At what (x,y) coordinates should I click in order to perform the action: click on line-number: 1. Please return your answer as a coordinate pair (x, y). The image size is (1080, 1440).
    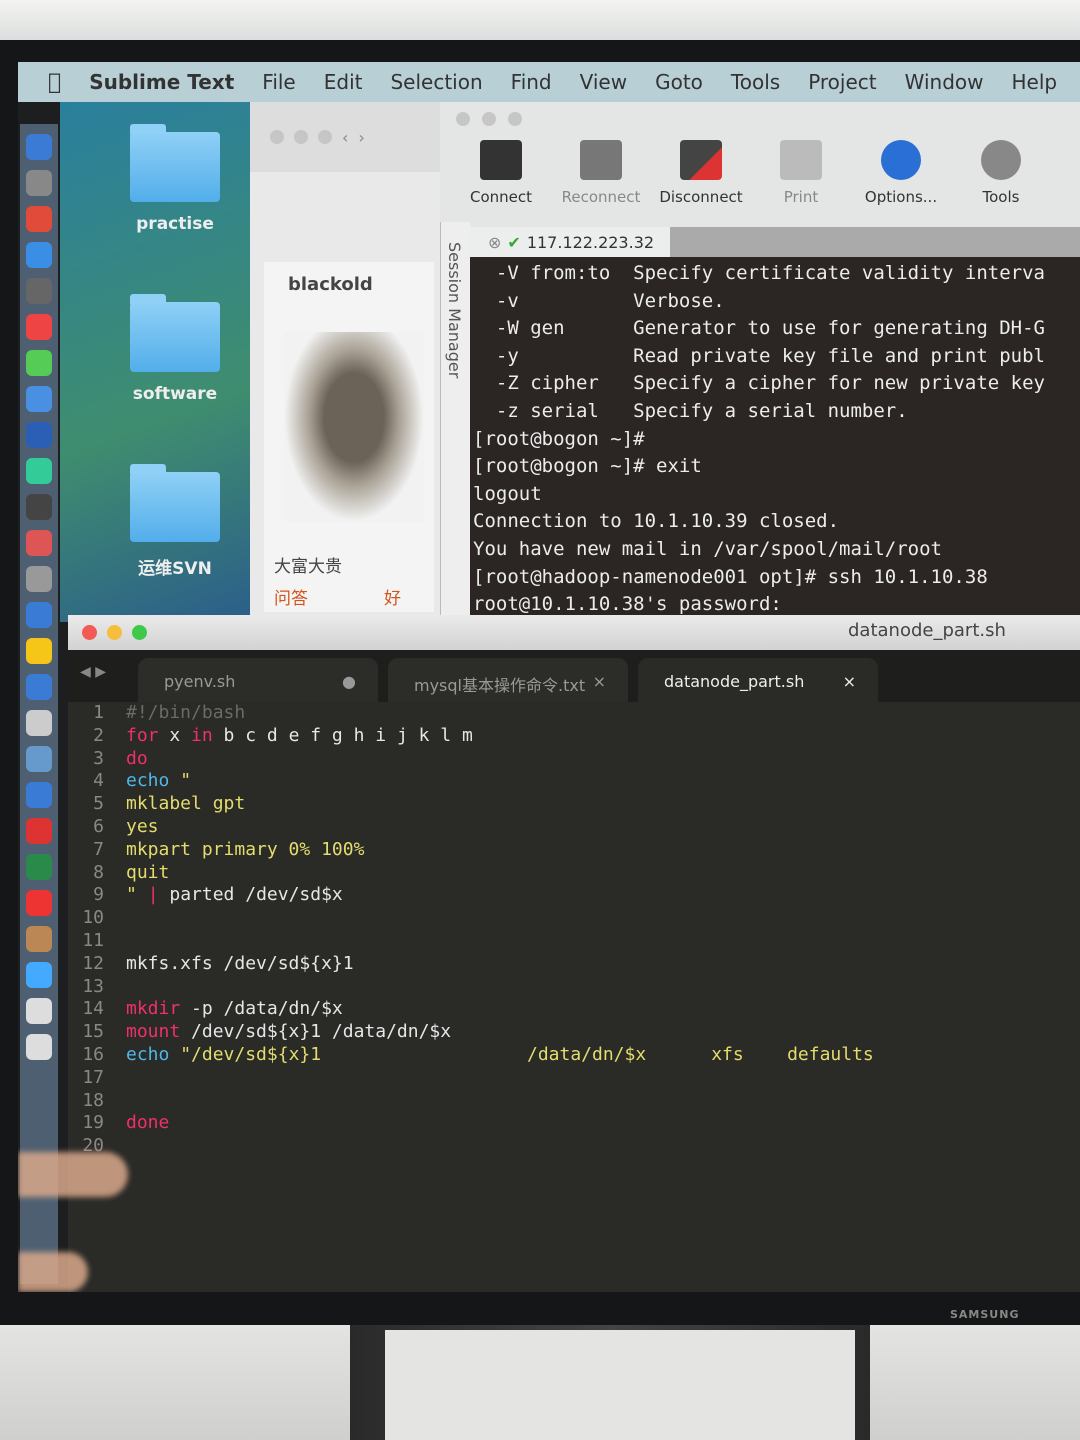
    Looking at the image, I should click on (98, 712).